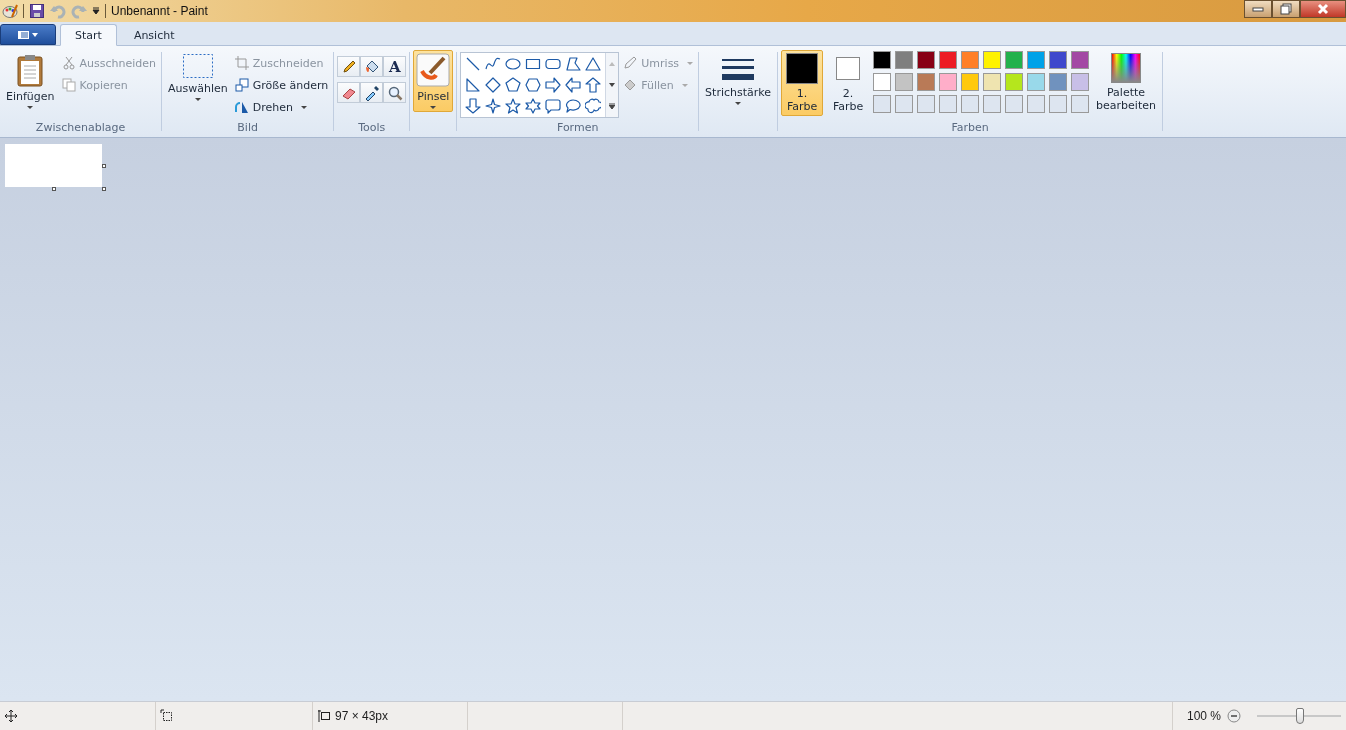  I want to click on fill-bucket-button, so click(372, 66).